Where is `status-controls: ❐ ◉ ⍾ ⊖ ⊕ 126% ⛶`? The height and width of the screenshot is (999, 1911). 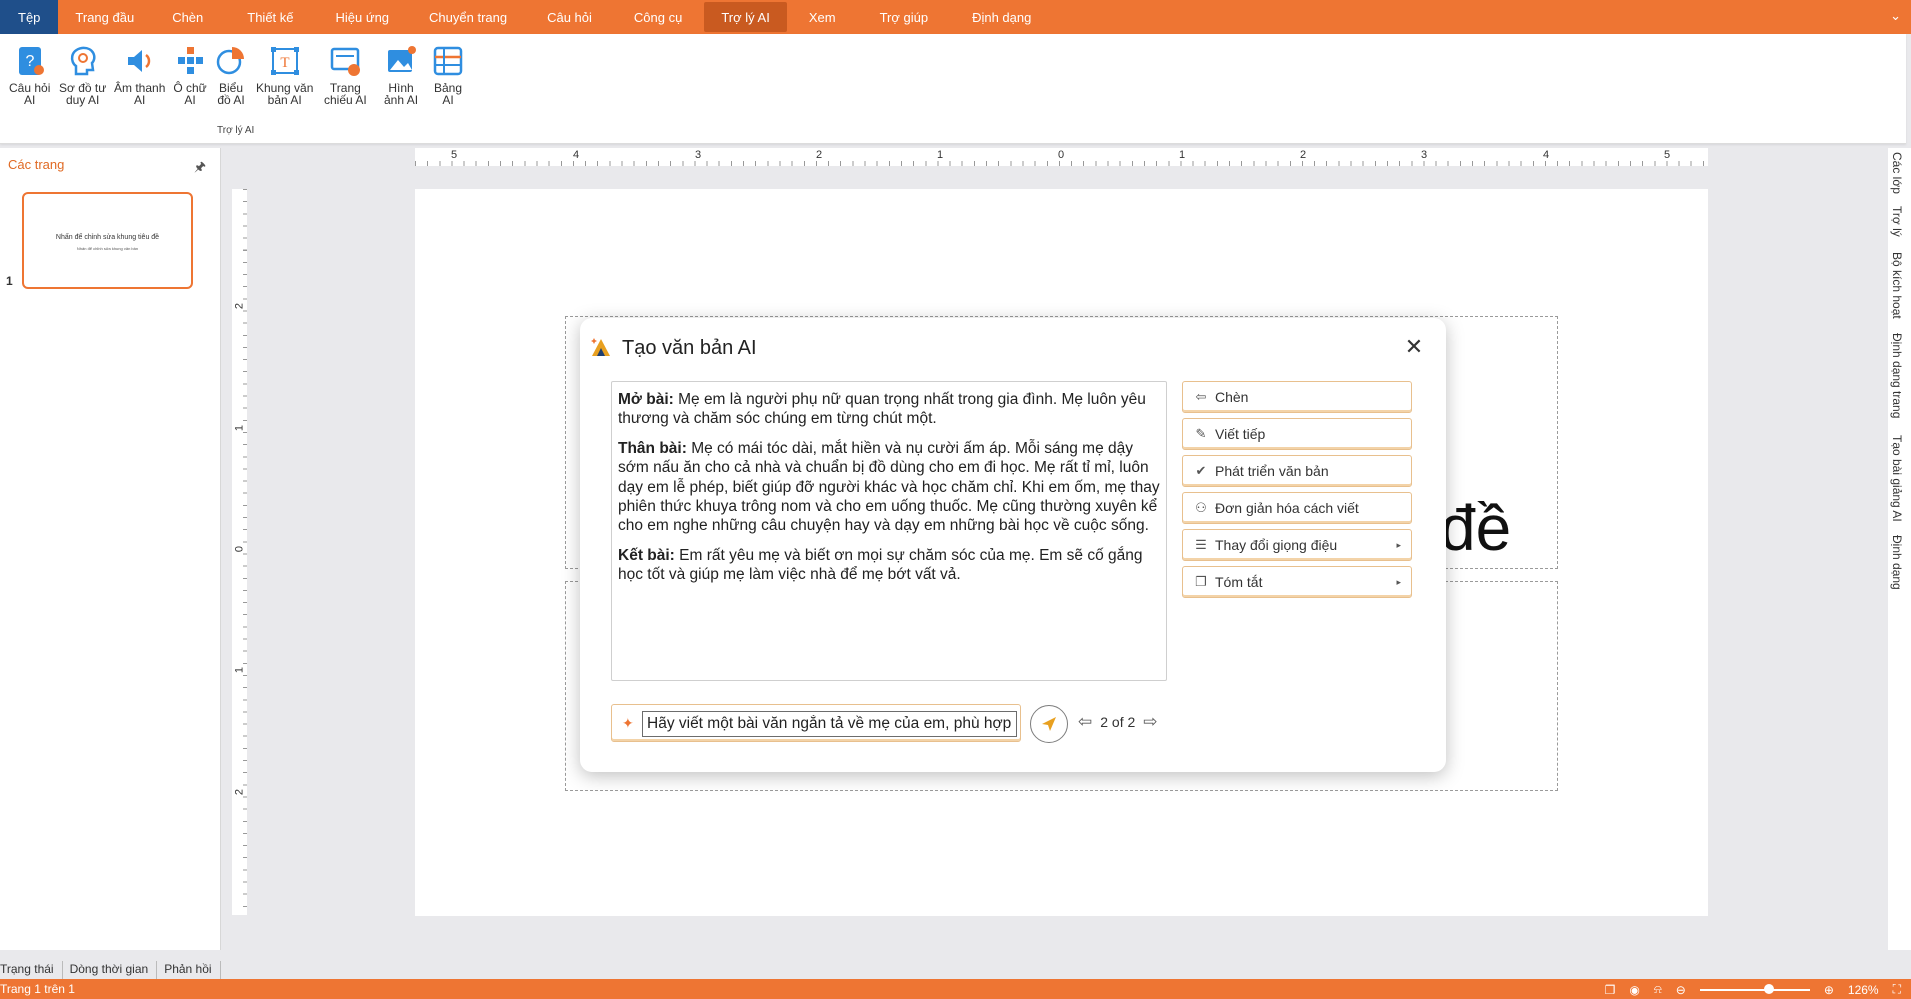
status-controls: ❐ ◉ ⍾ ⊖ ⊕ 126% ⛶ is located at coordinates (1753, 989).